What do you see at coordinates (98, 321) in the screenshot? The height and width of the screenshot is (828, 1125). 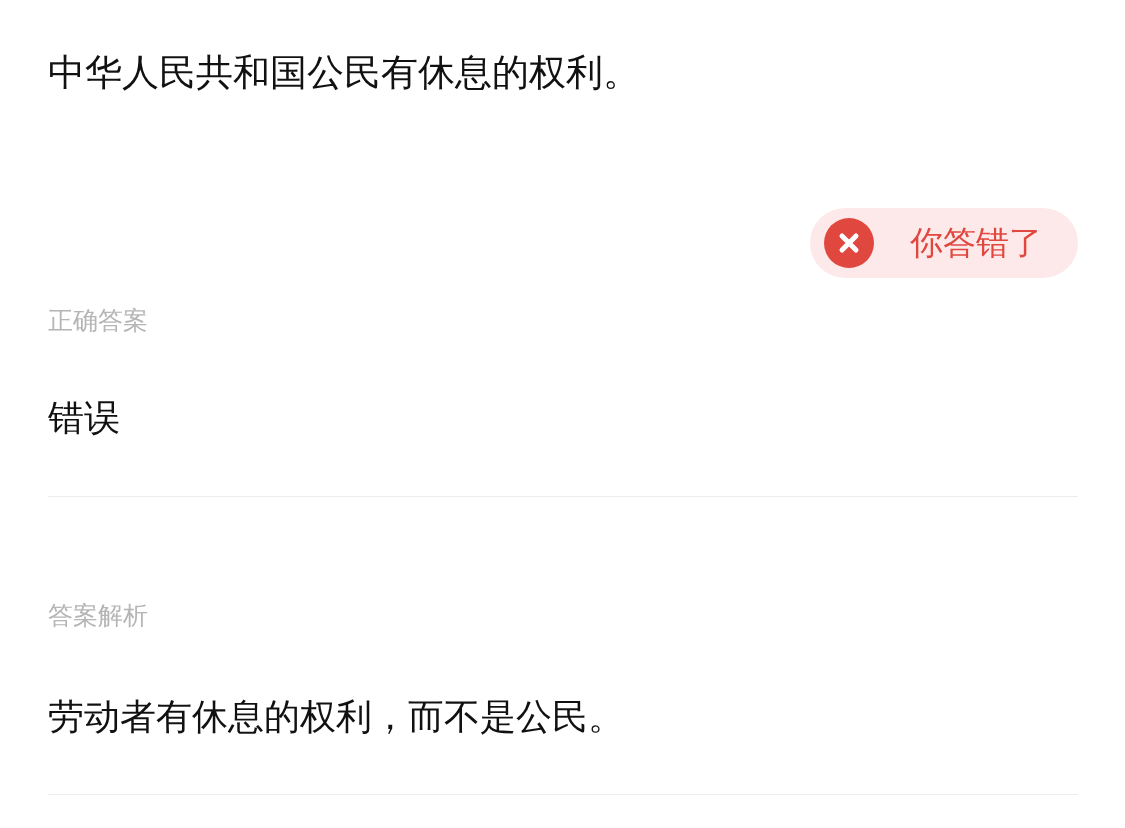 I see `section-label: 正确答案` at bounding box center [98, 321].